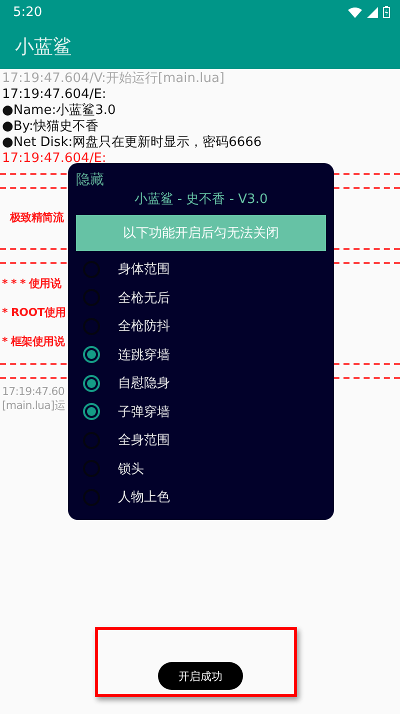 The width and height of the screenshot is (400, 714). What do you see at coordinates (131, 469) in the screenshot?
I see `option-label: 锁头` at bounding box center [131, 469].